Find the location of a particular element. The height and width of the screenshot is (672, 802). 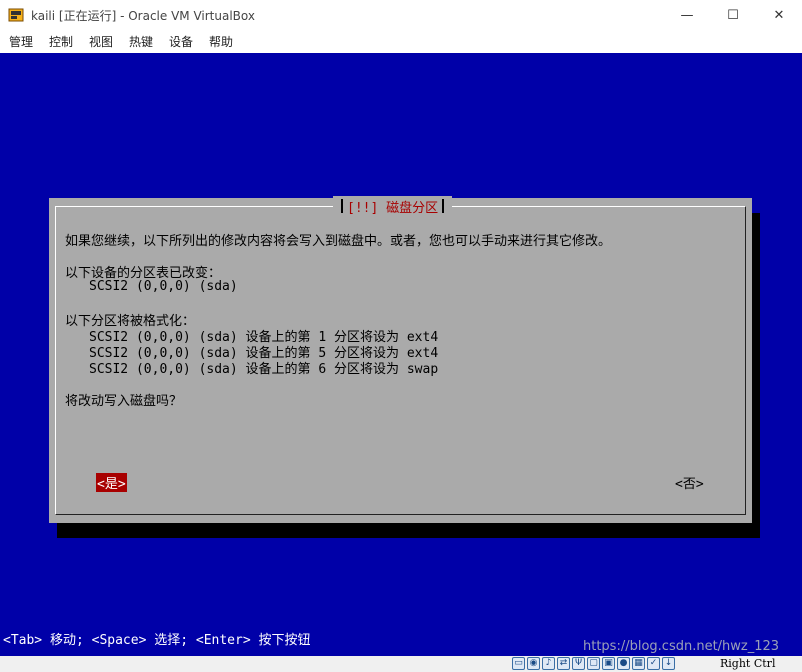

write-question: 将改动写入磁盘吗？ is located at coordinates (124, 401).